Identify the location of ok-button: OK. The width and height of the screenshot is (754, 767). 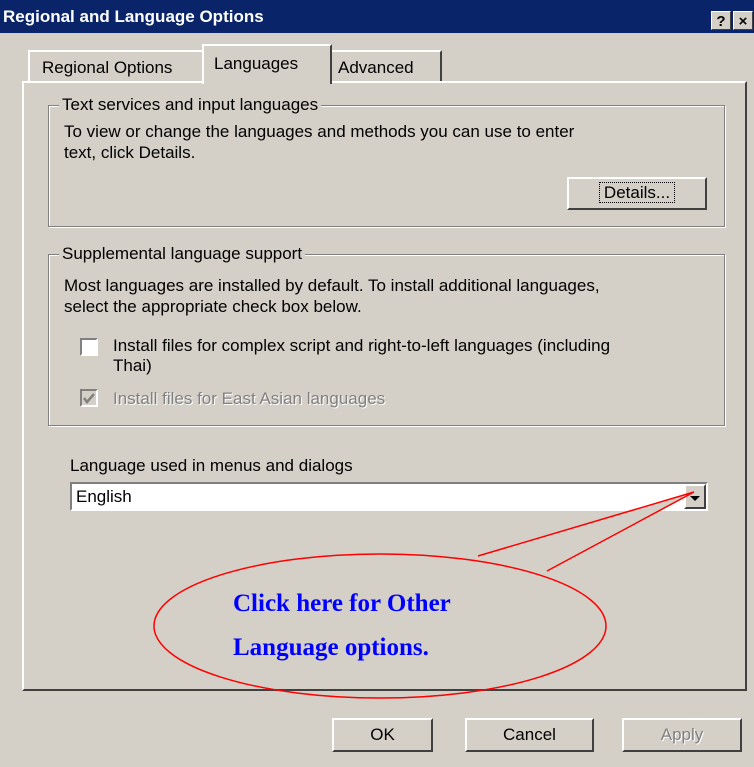
(382, 735).